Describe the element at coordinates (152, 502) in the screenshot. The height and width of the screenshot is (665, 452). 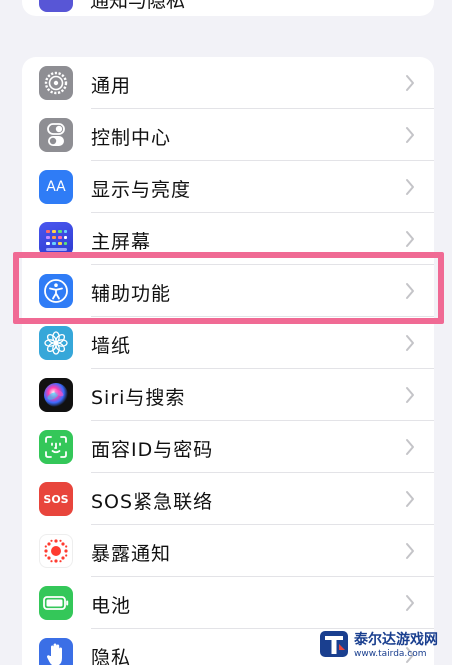
I see `settings-item-label: SOS紧急联络` at that location.